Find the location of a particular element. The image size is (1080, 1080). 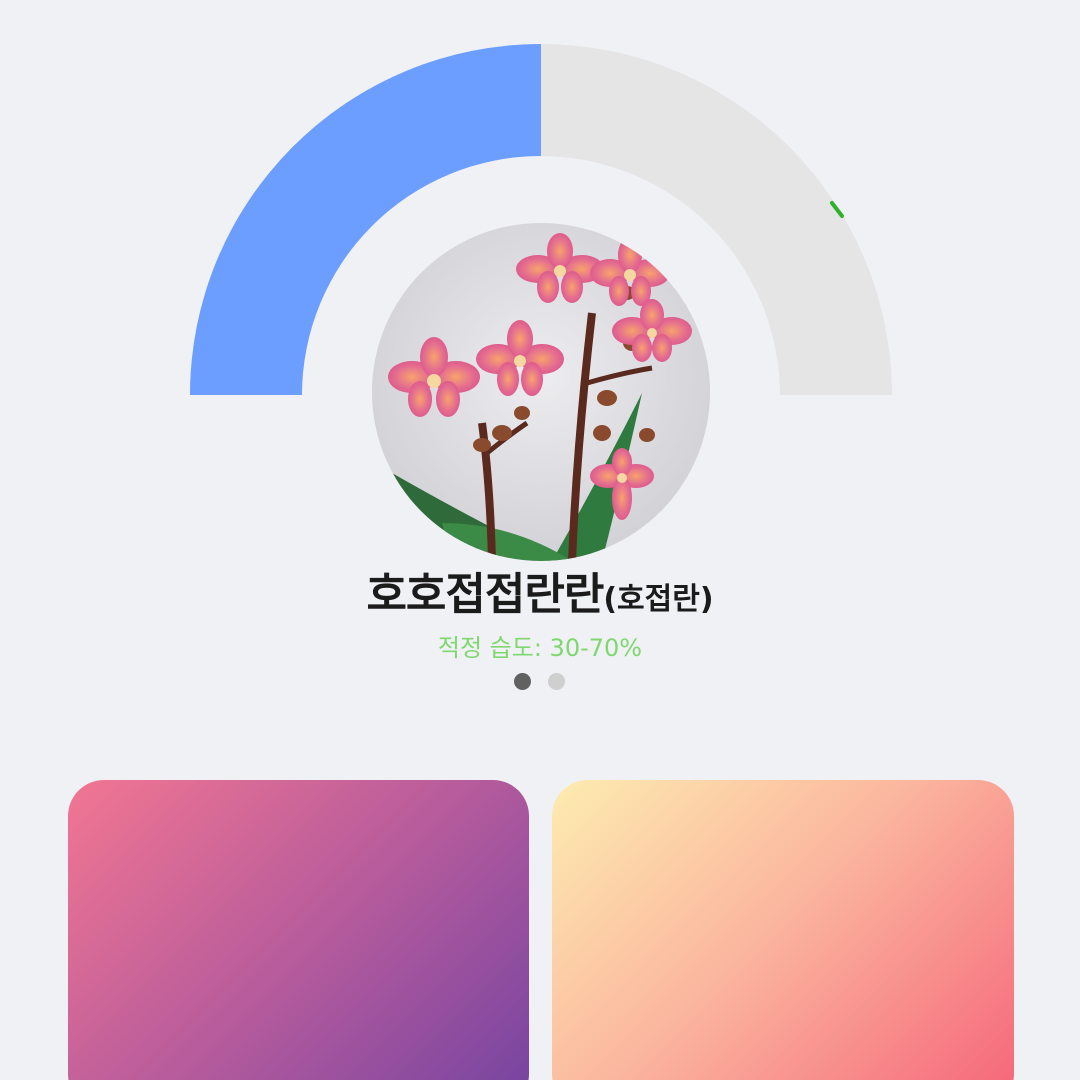

plant-name-main: 호호접접란란 is located at coordinates (485, 594).